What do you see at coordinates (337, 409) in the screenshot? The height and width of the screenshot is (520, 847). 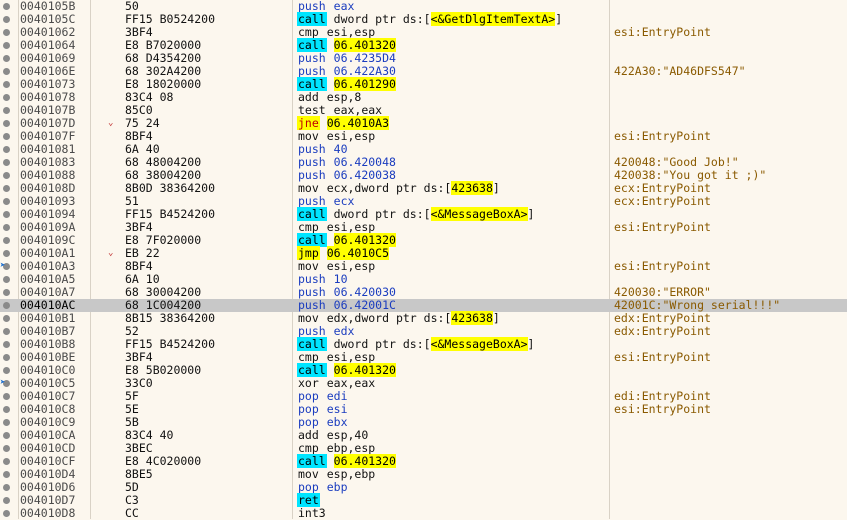 I see `operand: esi` at bounding box center [337, 409].